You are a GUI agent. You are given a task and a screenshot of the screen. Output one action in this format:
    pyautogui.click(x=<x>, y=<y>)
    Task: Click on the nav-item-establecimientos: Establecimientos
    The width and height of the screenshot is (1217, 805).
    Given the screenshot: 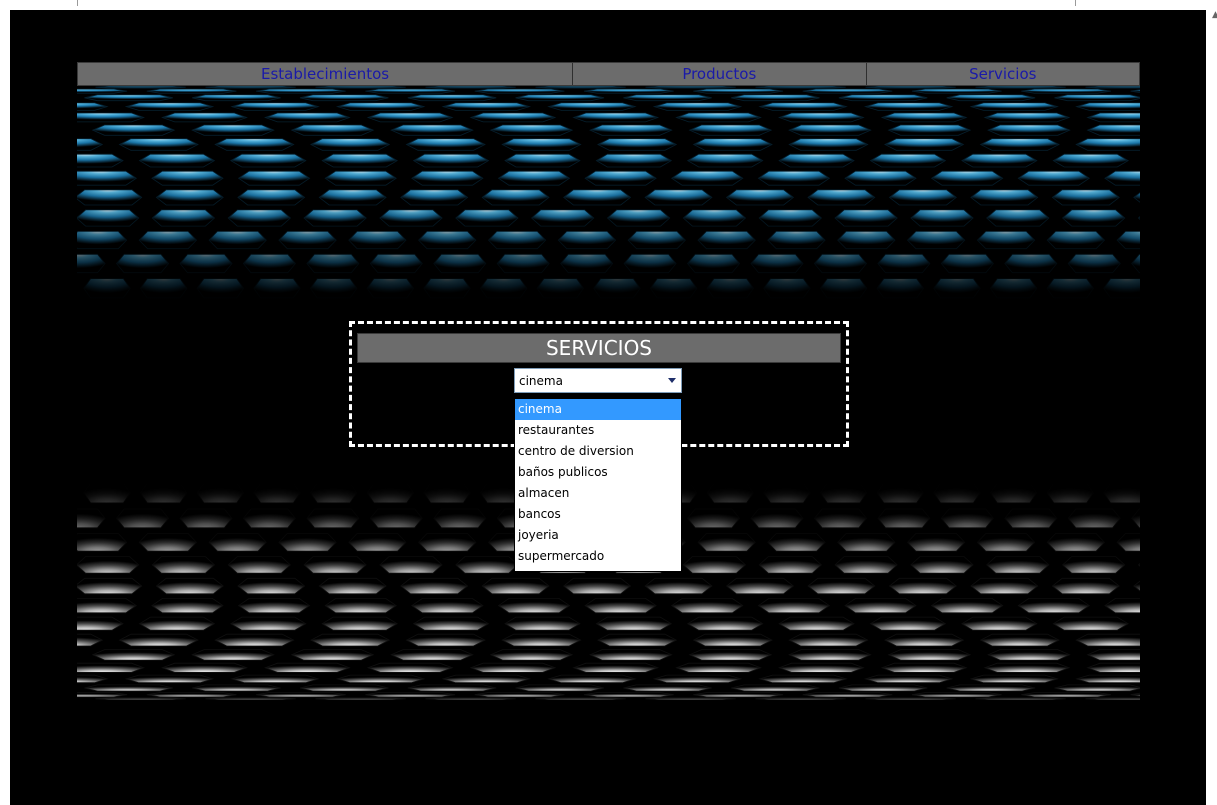 What is the action you would take?
    pyautogui.click(x=326, y=74)
    